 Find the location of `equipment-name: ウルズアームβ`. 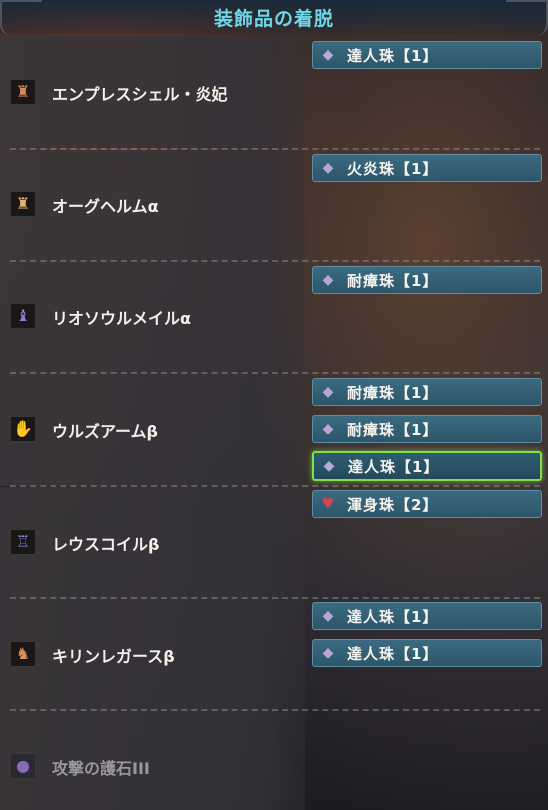

equipment-name: ウルズアームβ is located at coordinates (105, 431).